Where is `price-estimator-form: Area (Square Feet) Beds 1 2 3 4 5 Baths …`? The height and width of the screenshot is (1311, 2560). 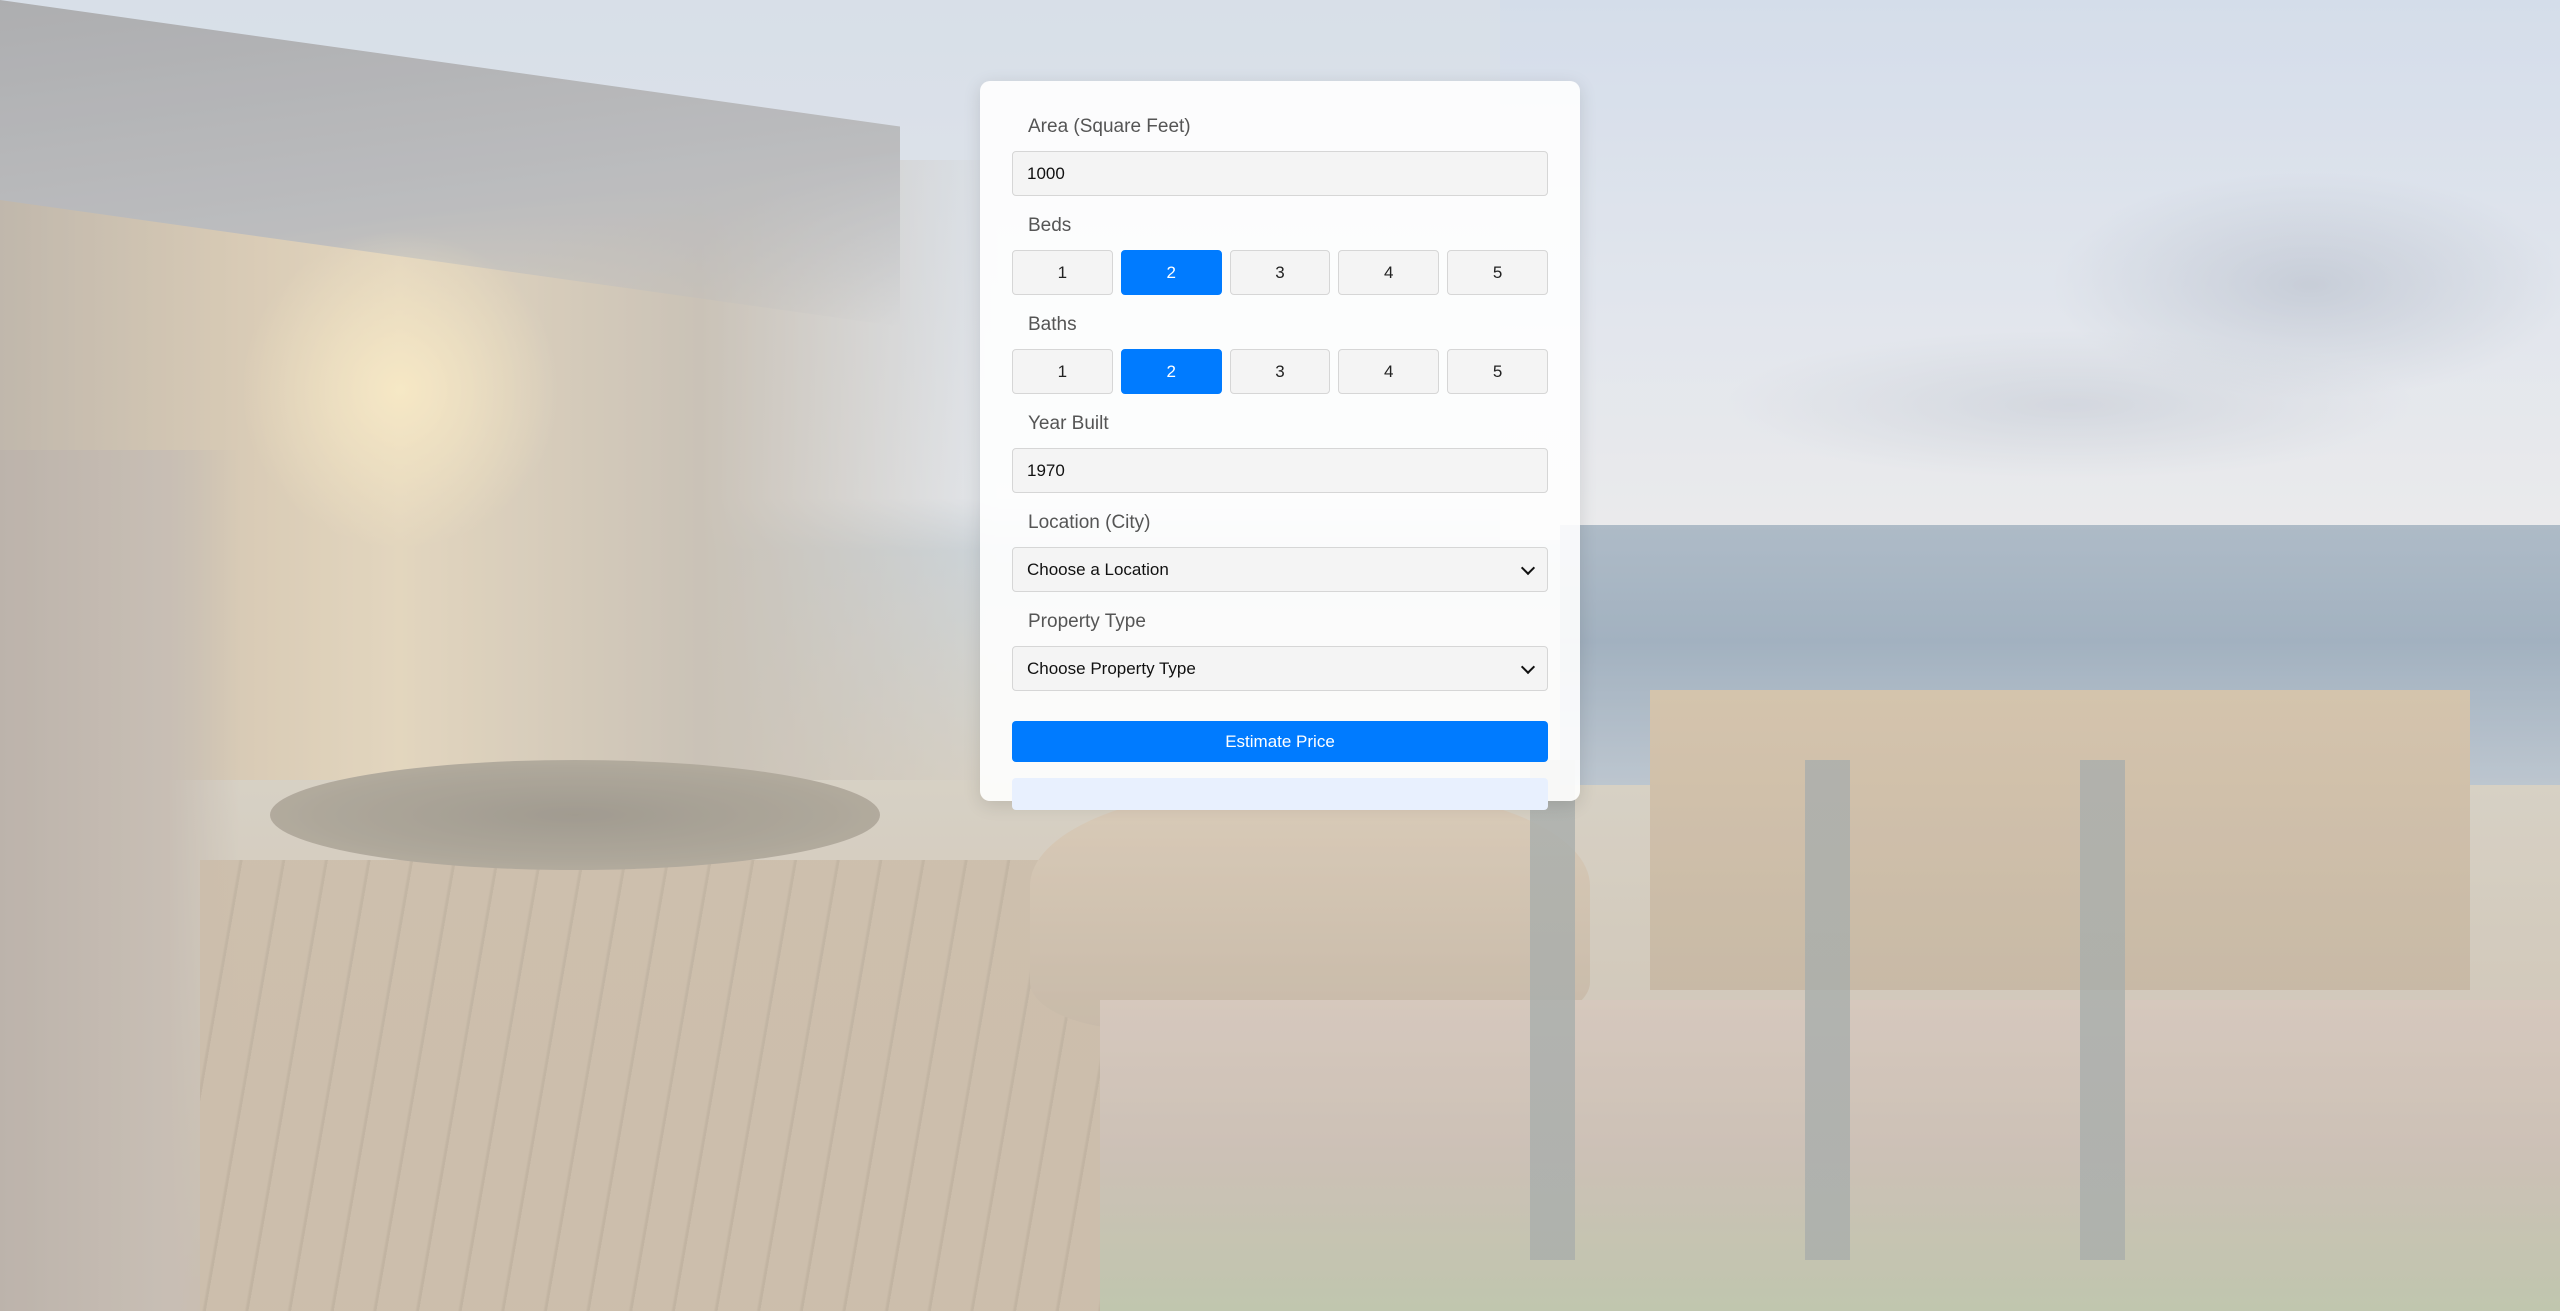
price-estimator-form: Area (Square Feet) Beds 1 2 3 4 5 Baths … is located at coordinates (1280, 445).